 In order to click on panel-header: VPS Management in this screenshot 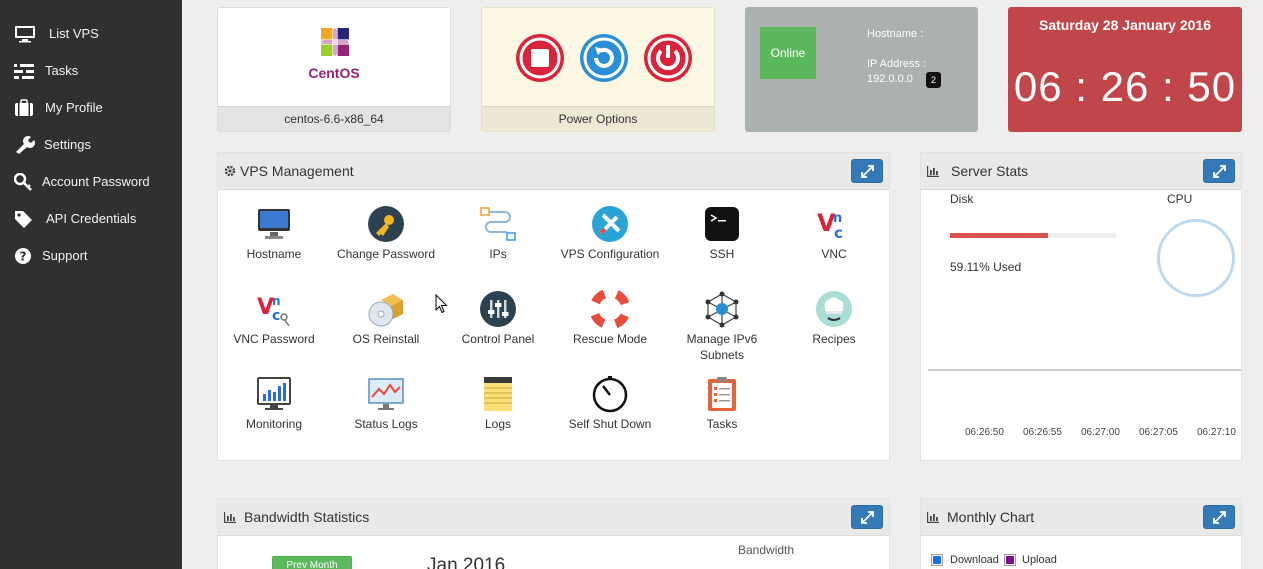, I will do `click(553, 171)`.